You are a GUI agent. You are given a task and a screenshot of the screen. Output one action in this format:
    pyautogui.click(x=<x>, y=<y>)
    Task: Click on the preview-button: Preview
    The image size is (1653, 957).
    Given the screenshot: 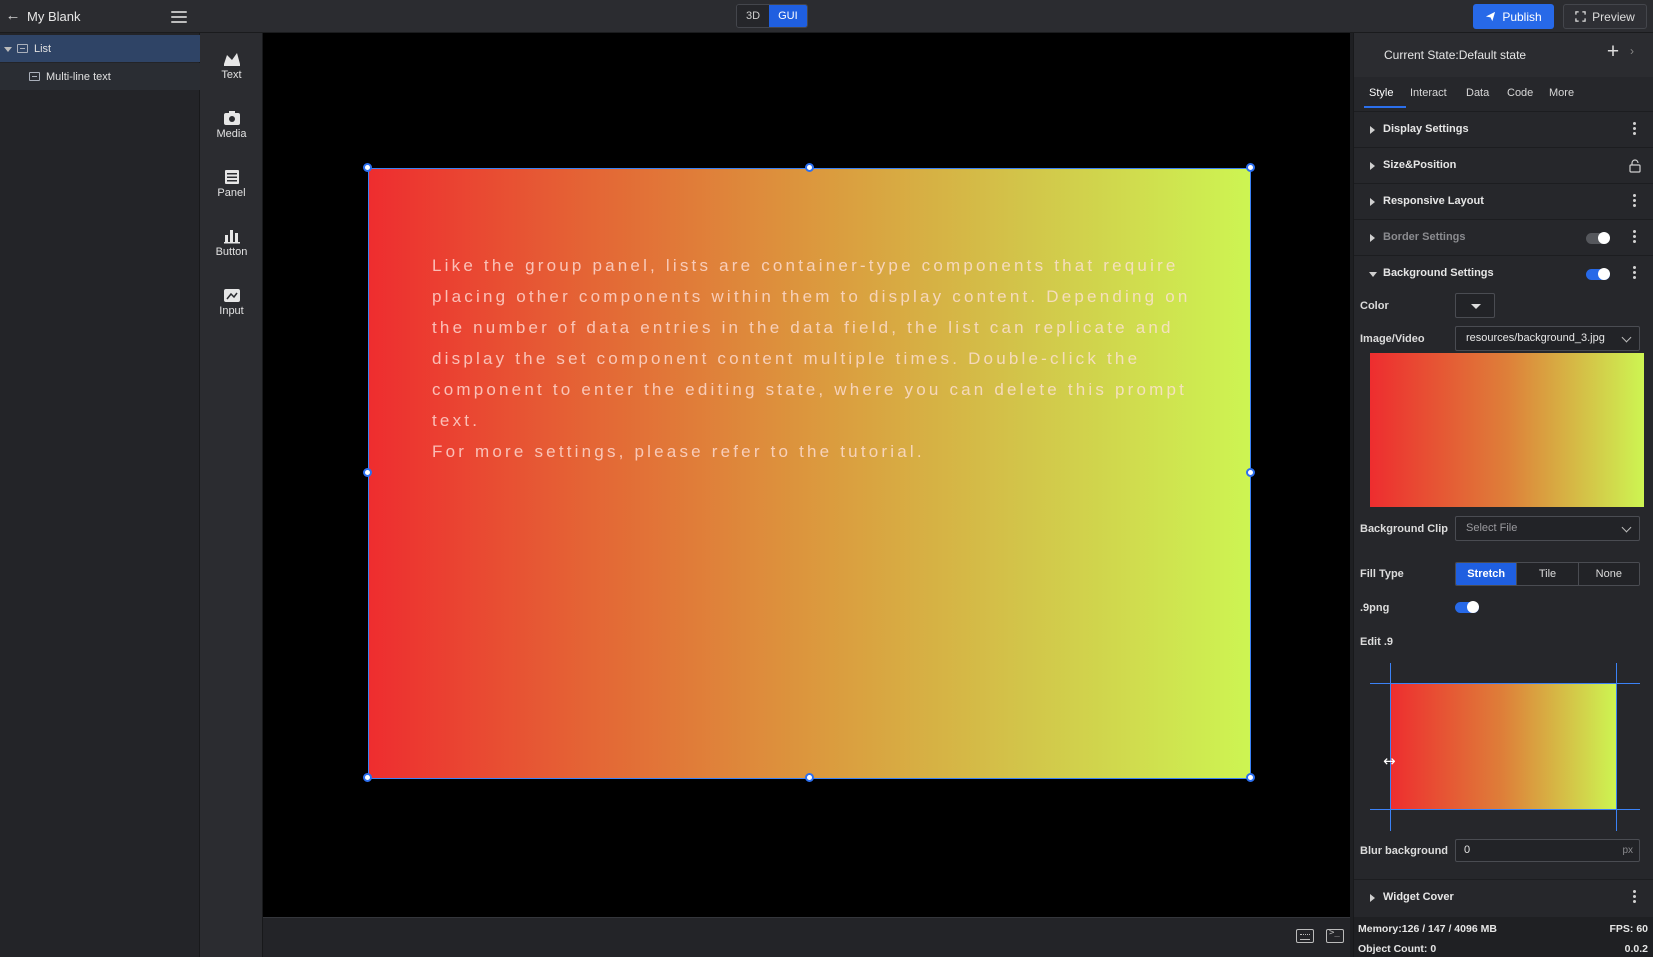 What is the action you would take?
    pyautogui.click(x=1605, y=16)
    